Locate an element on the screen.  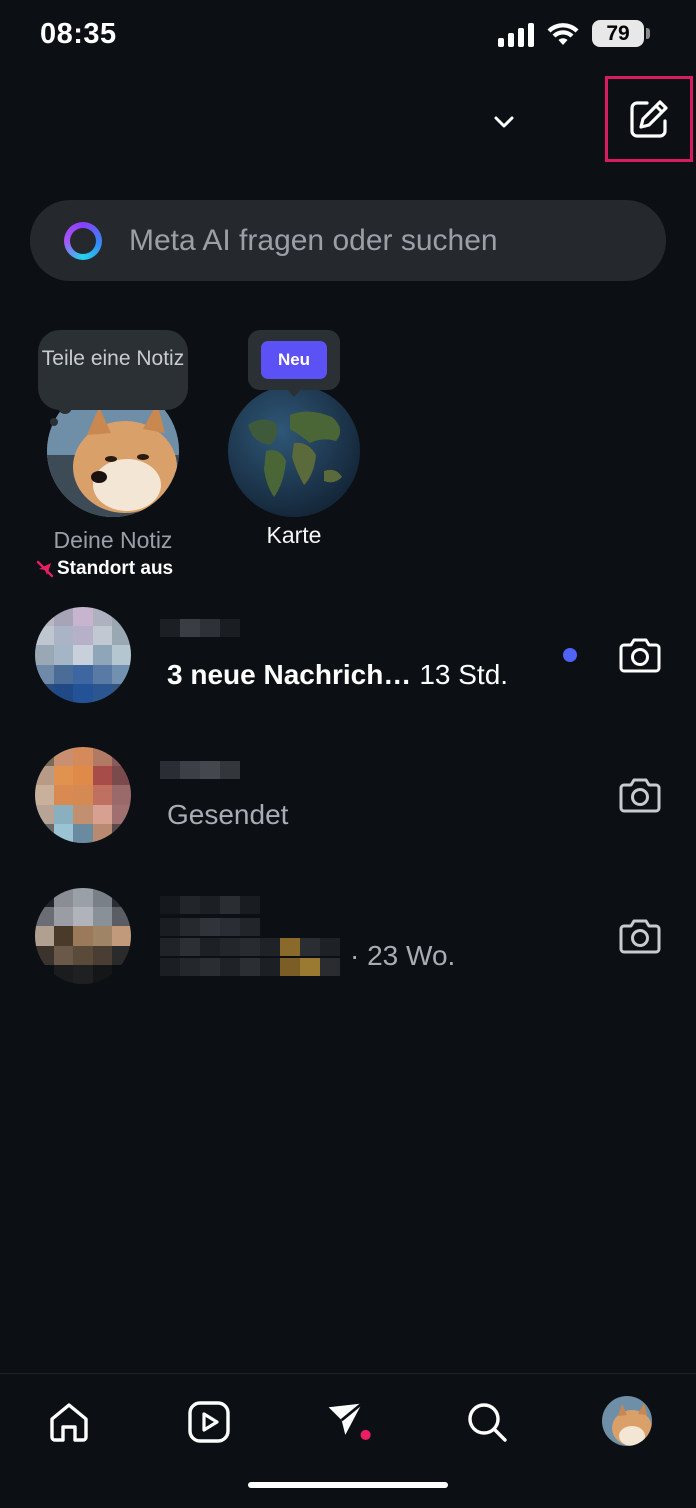
map-label: Karte is located at coordinates (294, 535).